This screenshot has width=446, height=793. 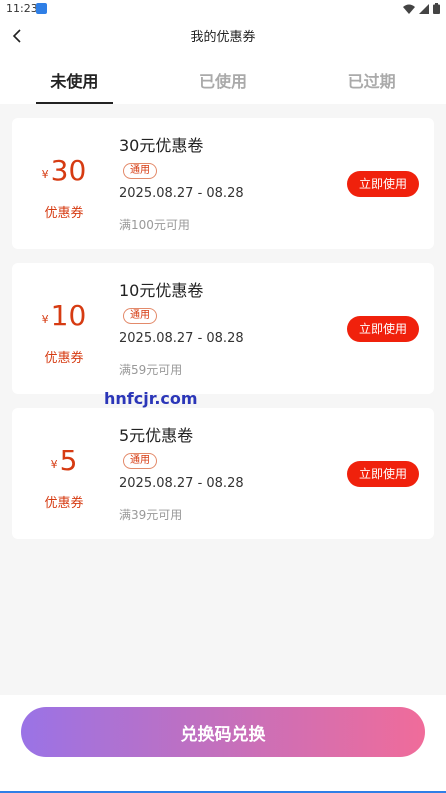 I want to click on coupon-value-panel: ¥10 优惠券, so click(x=64, y=328).